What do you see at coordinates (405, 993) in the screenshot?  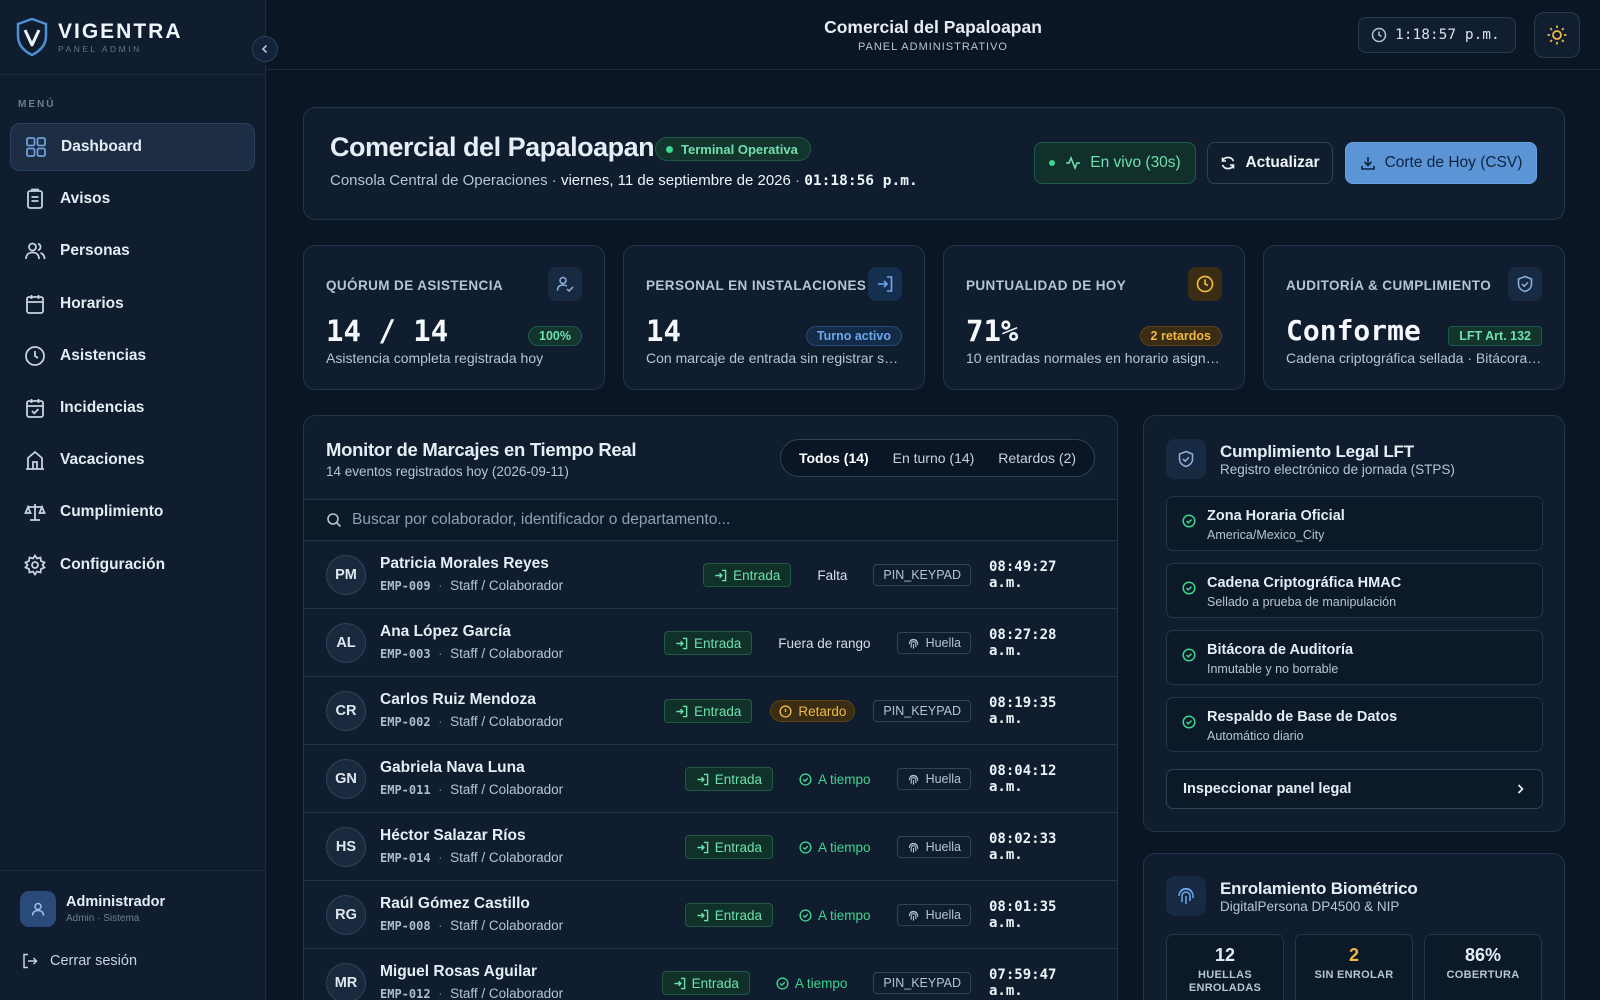 I see `employee-id: EMP-012` at bounding box center [405, 993].